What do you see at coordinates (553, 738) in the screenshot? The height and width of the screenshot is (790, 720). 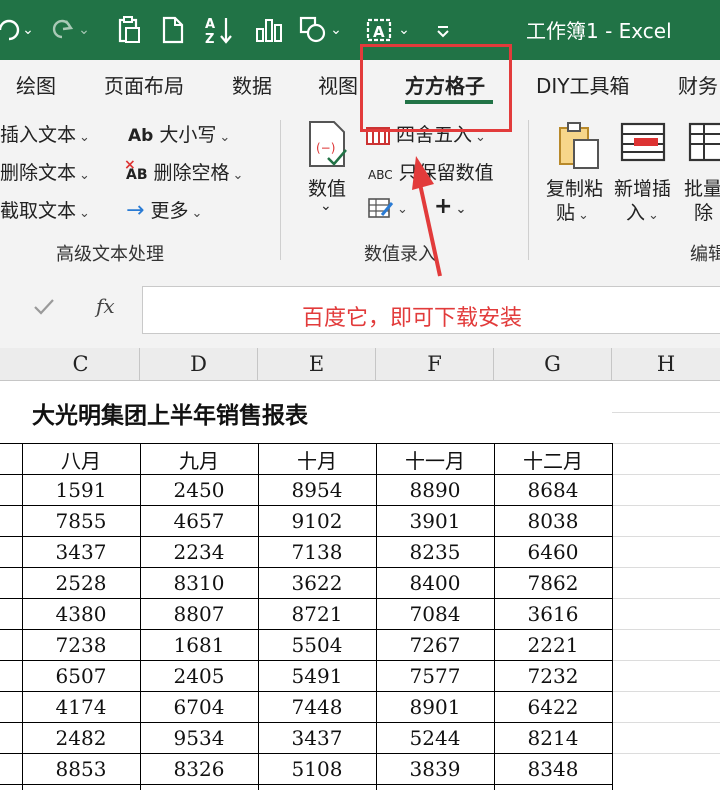 I see `data-cell: 8214` at bounding box center [553, 738].